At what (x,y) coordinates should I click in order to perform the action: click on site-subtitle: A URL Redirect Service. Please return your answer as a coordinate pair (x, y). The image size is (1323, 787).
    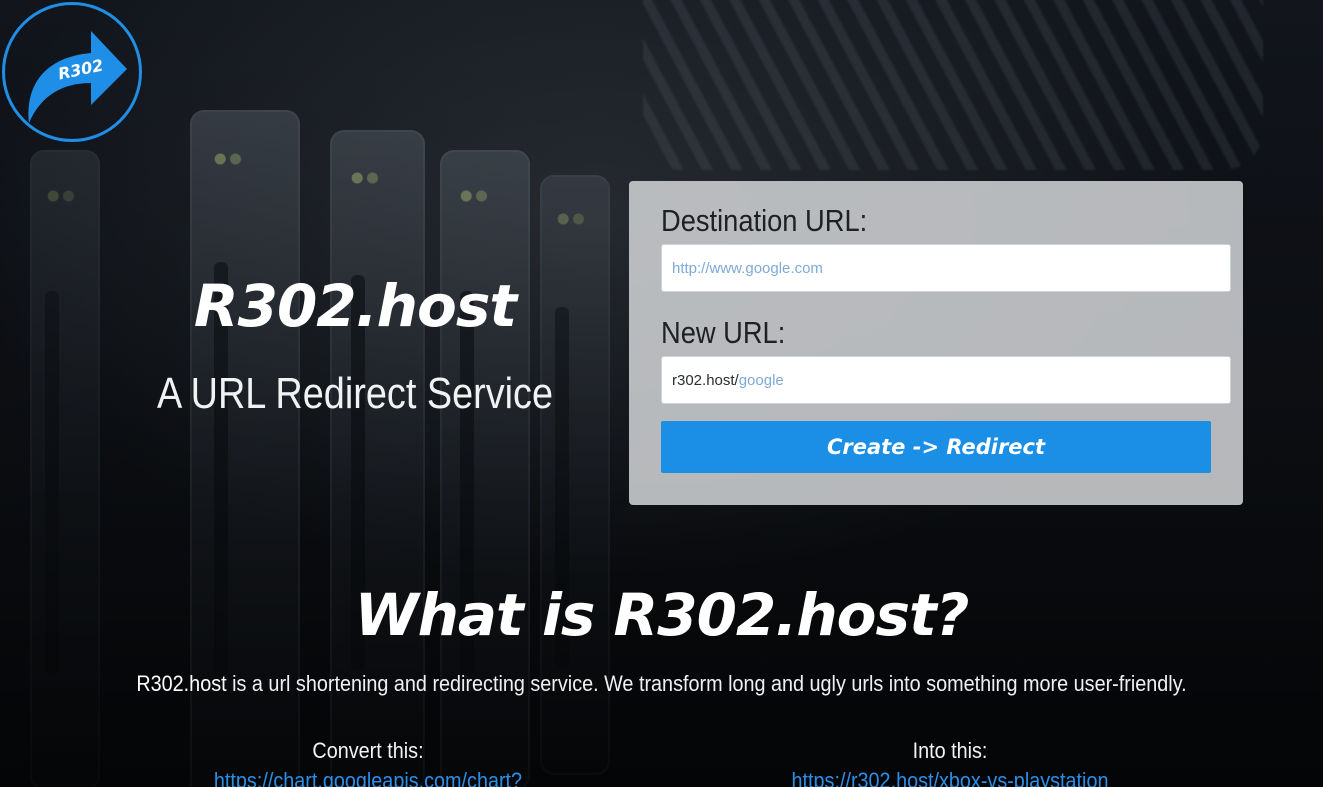
    Looking at the image, I should click on (355, 393).